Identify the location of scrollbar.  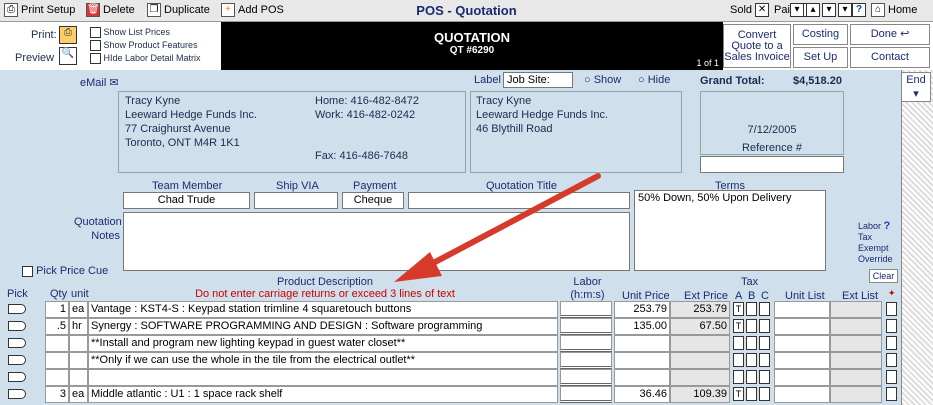
(917, 237).